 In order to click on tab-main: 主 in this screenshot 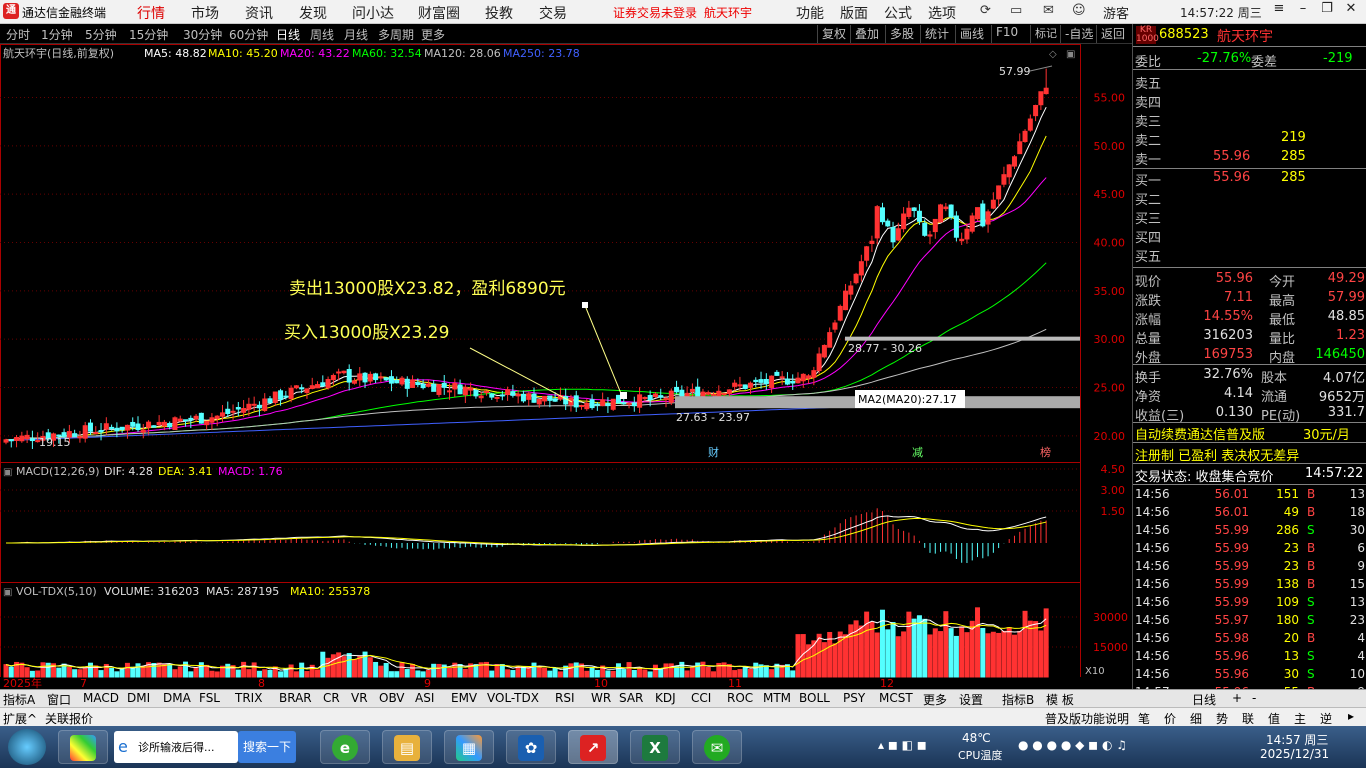, I will do `click(1300, 718)`.